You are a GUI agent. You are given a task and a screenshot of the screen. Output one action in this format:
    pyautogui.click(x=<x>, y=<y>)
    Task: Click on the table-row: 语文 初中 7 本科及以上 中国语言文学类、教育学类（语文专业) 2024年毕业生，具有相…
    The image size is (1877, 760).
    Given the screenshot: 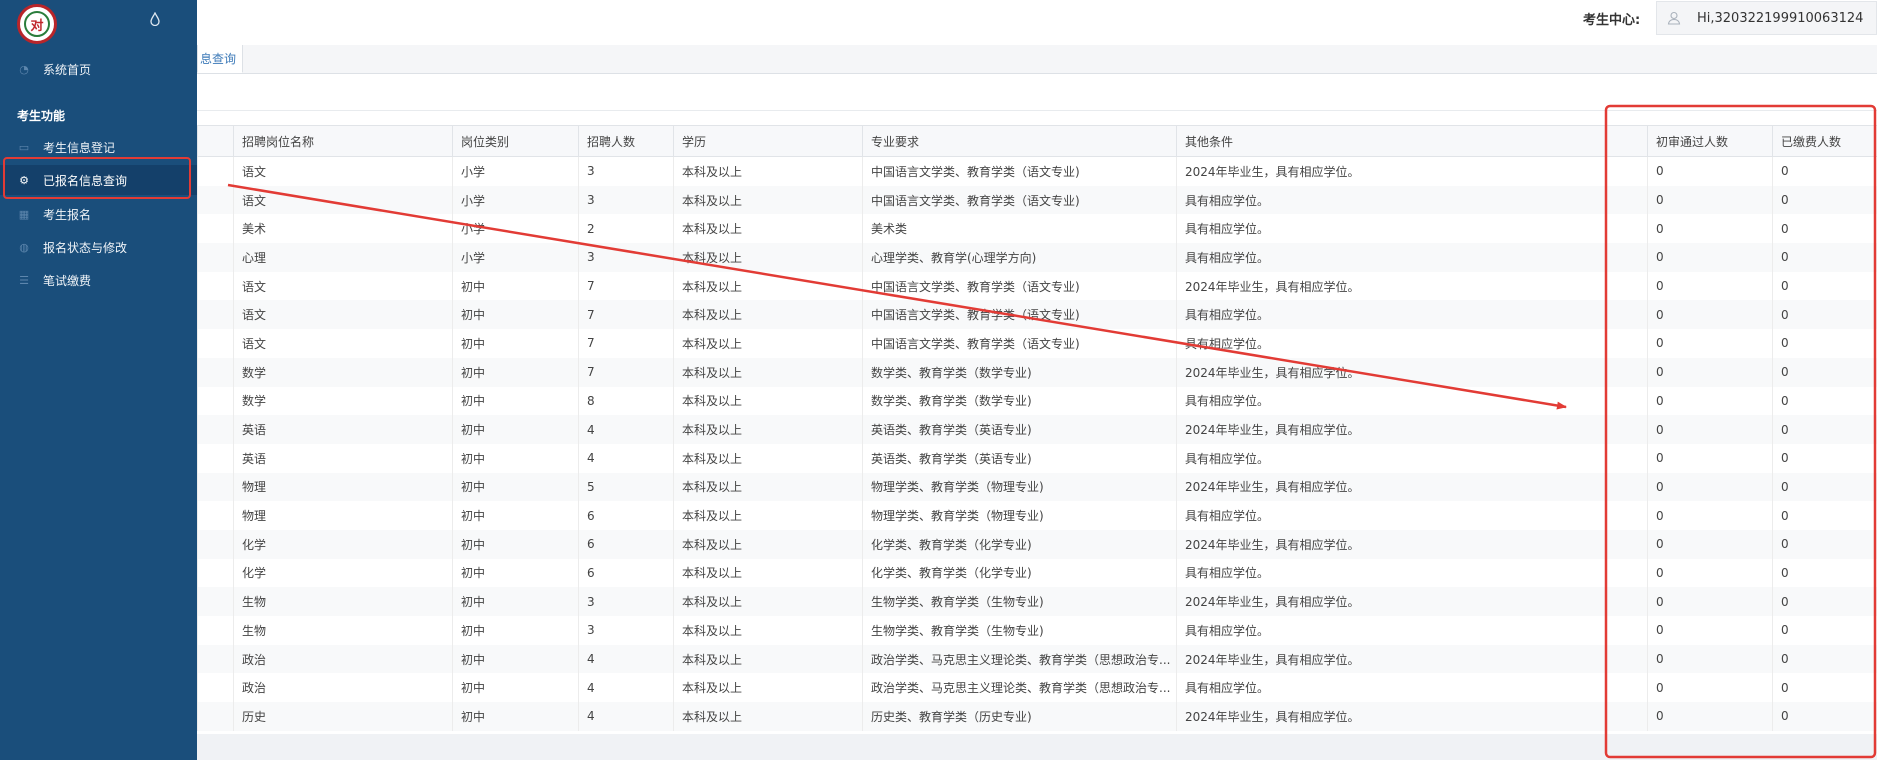 What is the action you would take?
    pyautogui.click(x=1037, y=286)
    